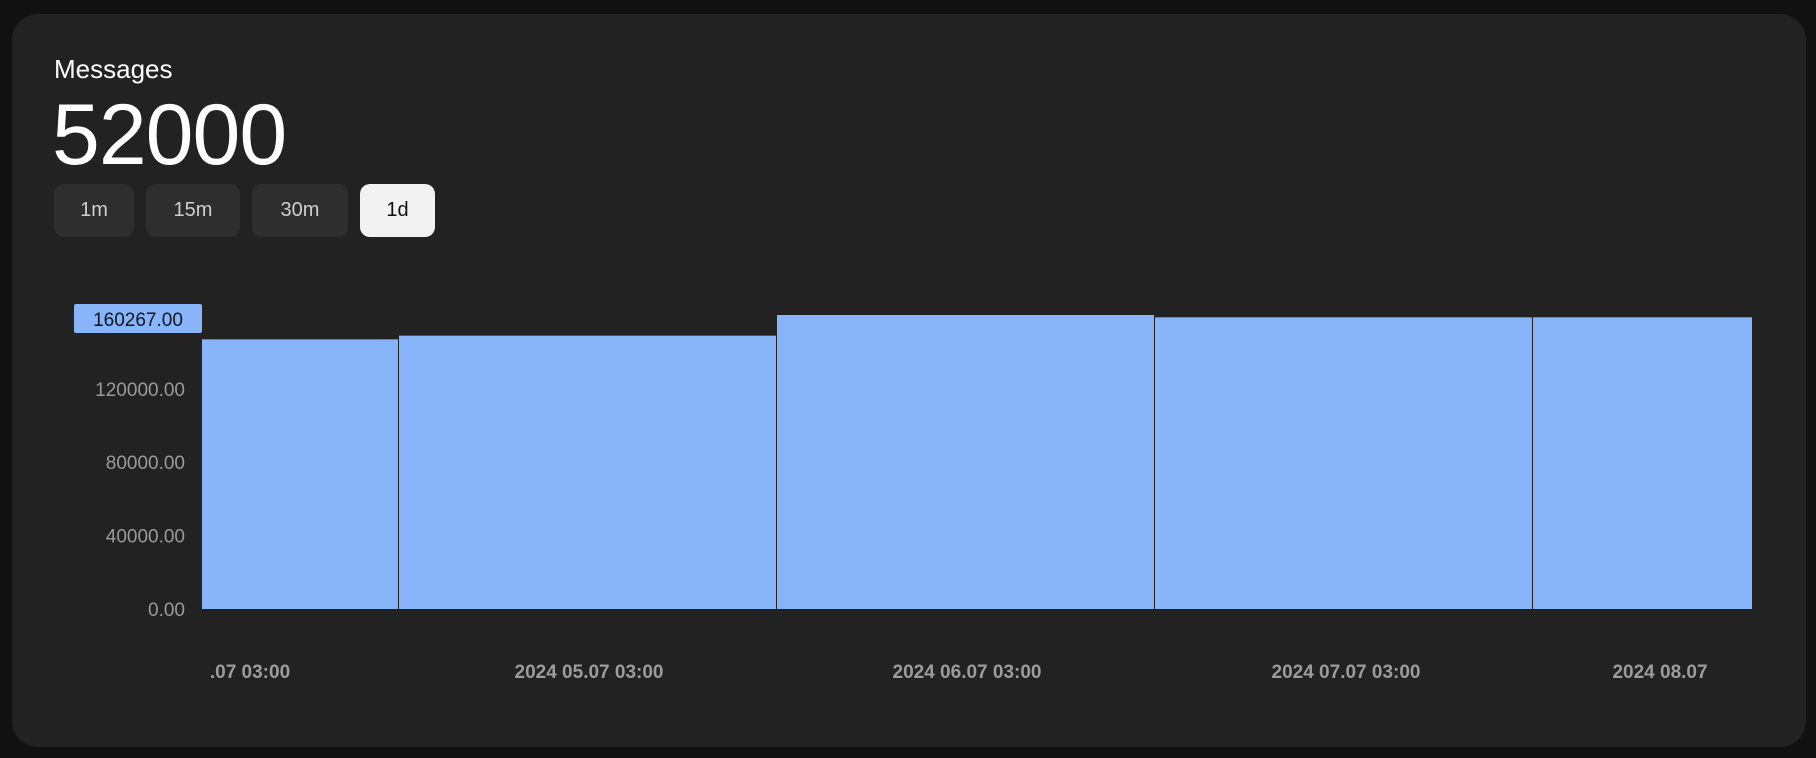 The width and height of the screenshot is (1816, 758). Describe the element at coordinates (138, 320) in the screenshot. I see `y-max-label: 160267.00` at that location.